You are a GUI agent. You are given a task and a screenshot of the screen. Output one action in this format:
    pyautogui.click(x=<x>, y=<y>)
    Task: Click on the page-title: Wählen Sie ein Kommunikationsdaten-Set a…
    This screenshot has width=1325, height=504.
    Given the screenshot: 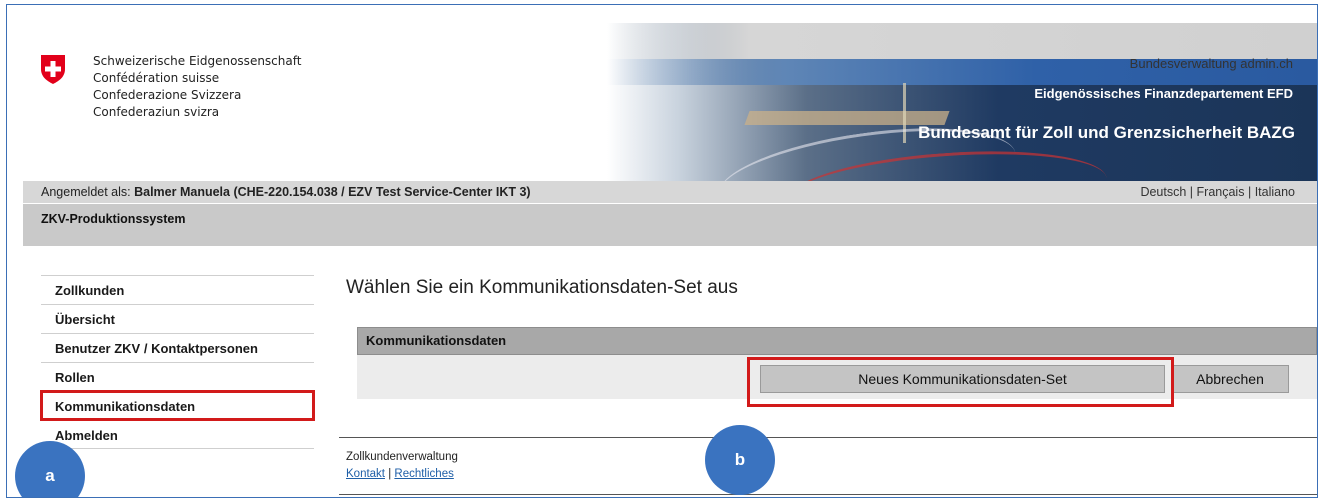 What is the action you would take?
    pyautogui.click(x=542, y=287)
    